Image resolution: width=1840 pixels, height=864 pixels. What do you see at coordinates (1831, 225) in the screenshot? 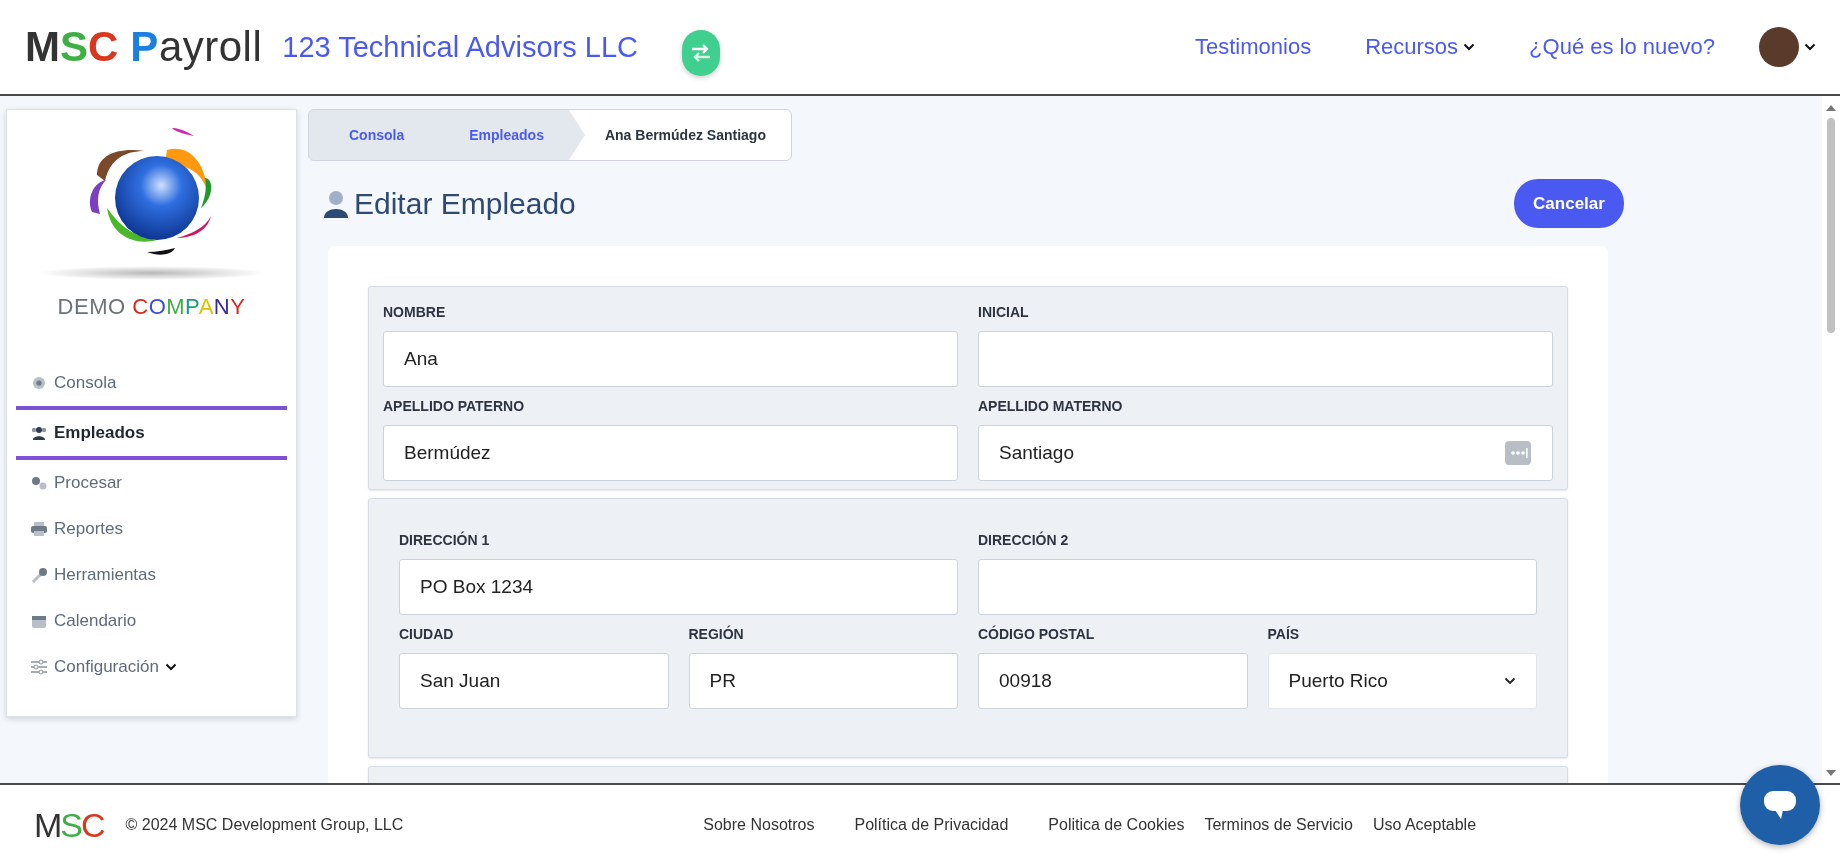
I see `scrollbar-thumb` at bounding box center [1831, 225].